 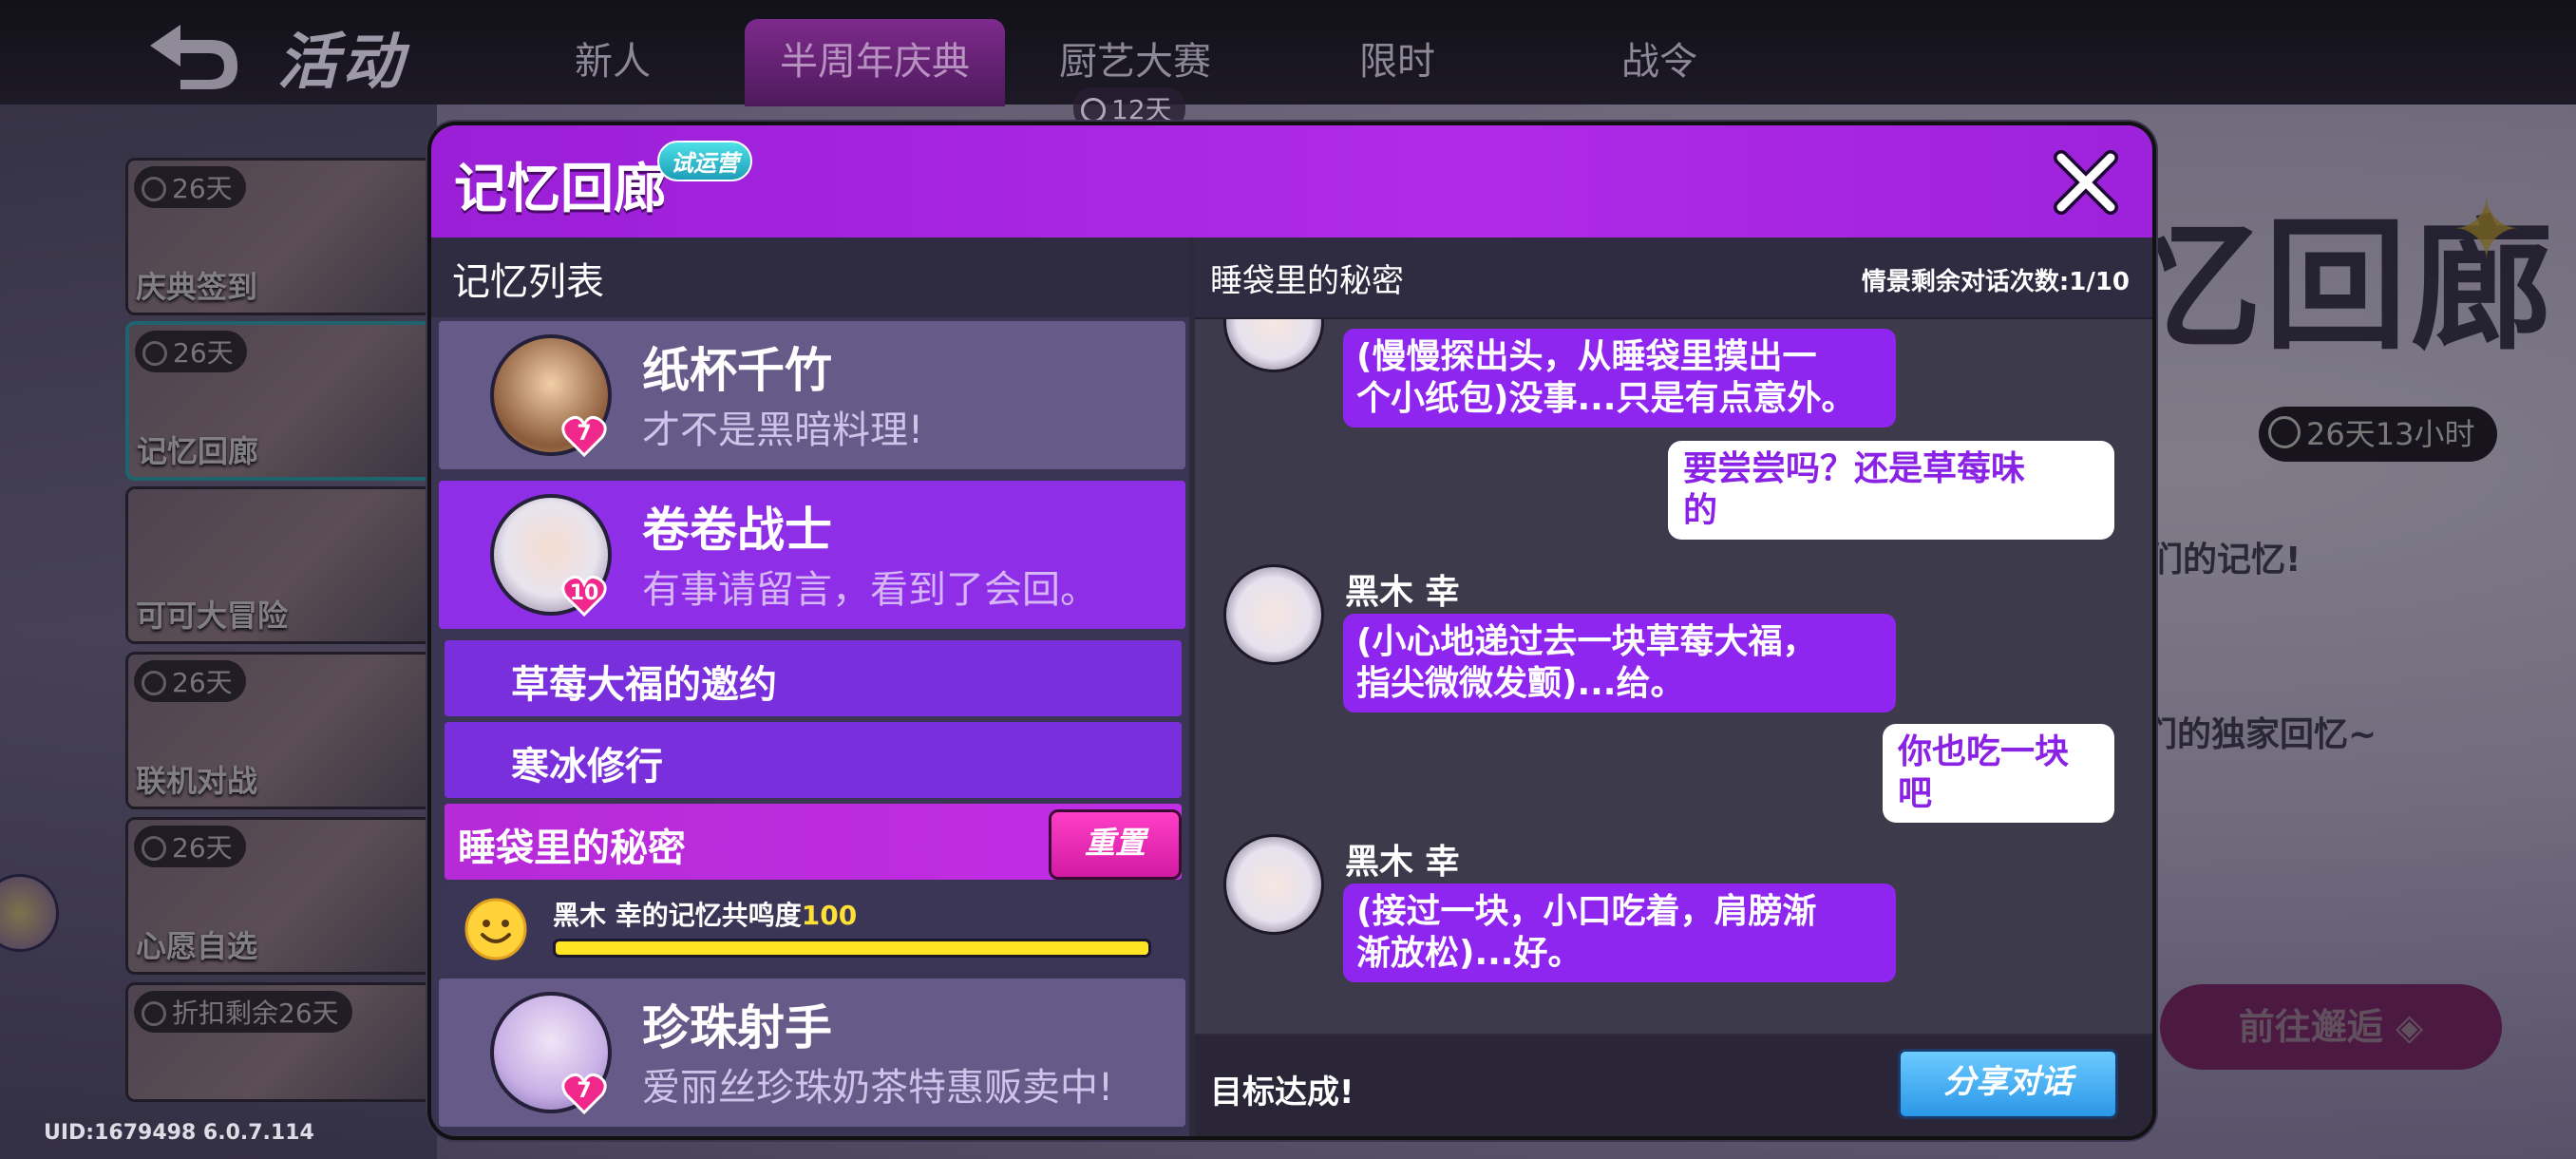 I want to click on character-subtitle: 才不是黑暗料理!, so click(x=783, y=430).